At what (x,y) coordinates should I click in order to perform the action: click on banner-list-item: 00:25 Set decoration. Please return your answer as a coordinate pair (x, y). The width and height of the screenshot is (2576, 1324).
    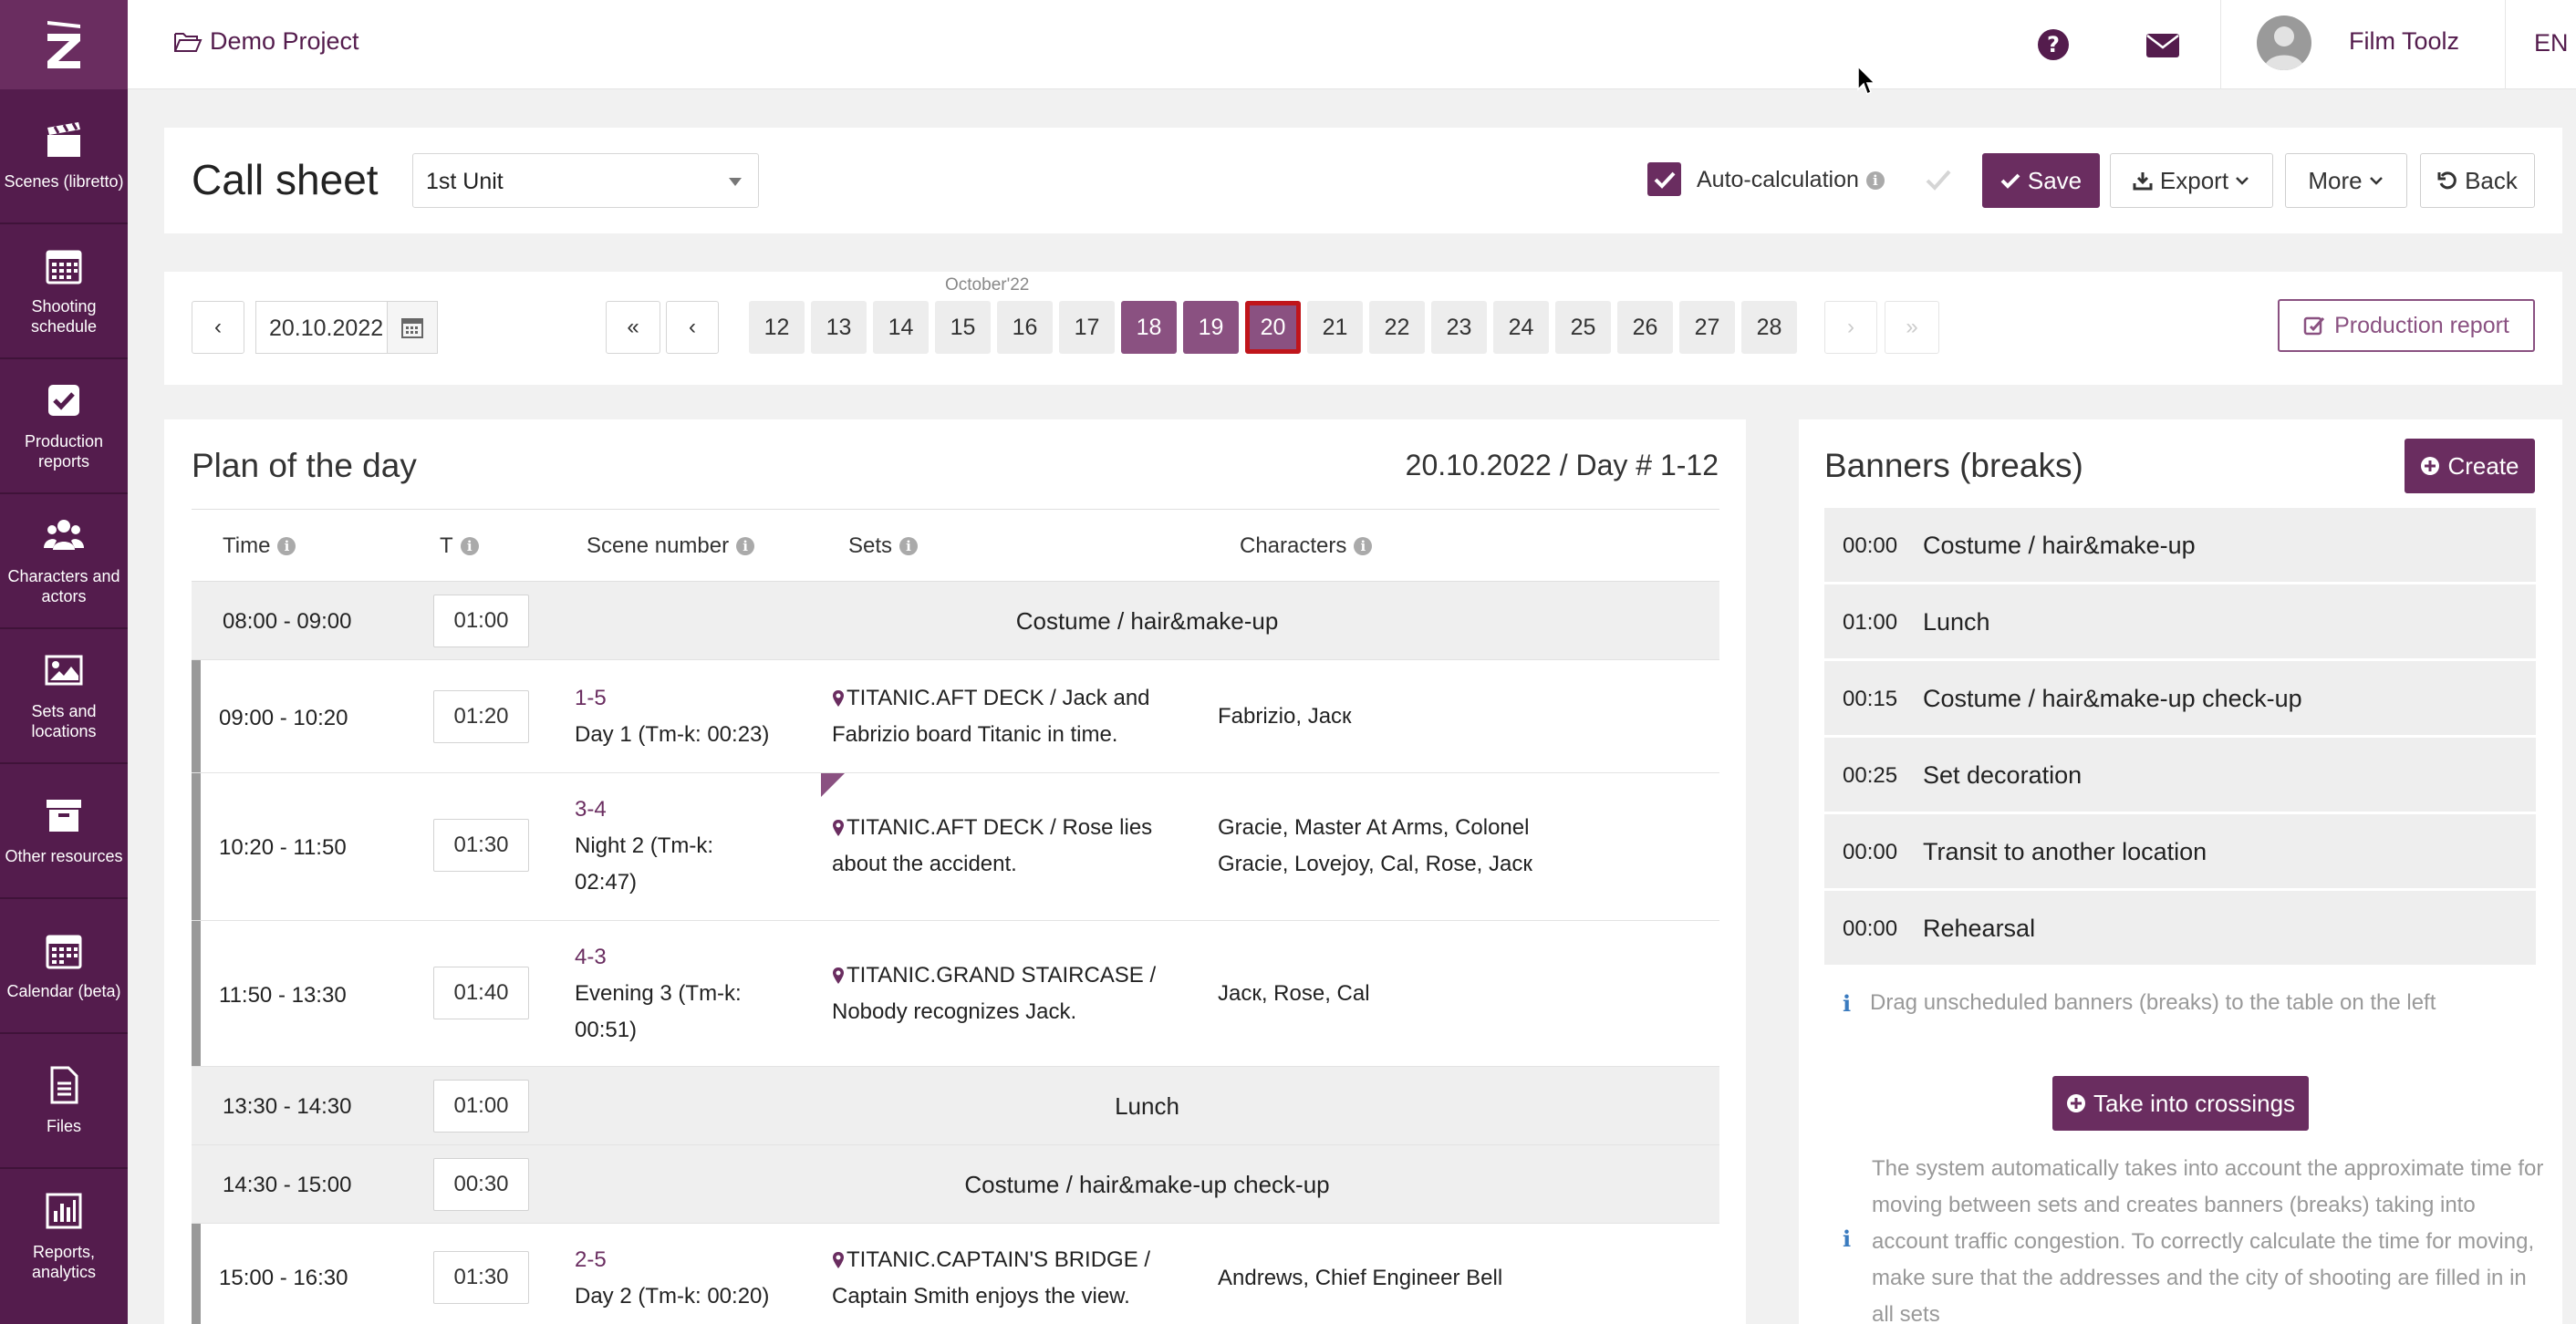
    Looking at the image, I should click on (2180, 776).